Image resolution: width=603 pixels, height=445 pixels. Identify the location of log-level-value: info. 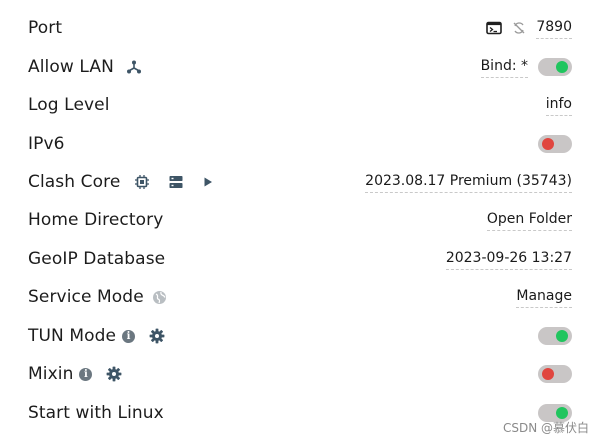
(558, 105).